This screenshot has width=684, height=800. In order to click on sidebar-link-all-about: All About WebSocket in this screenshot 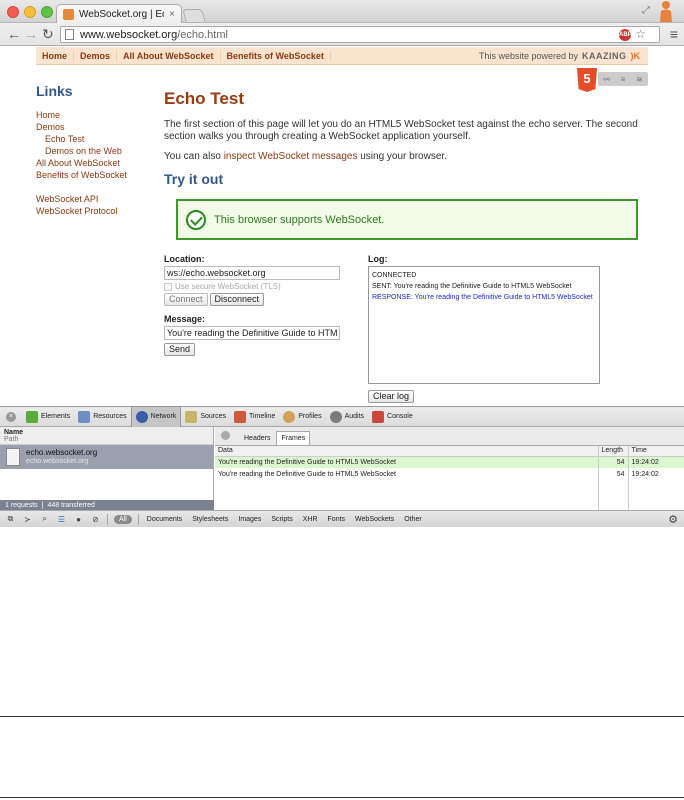, I will do `click(96, 163)`.